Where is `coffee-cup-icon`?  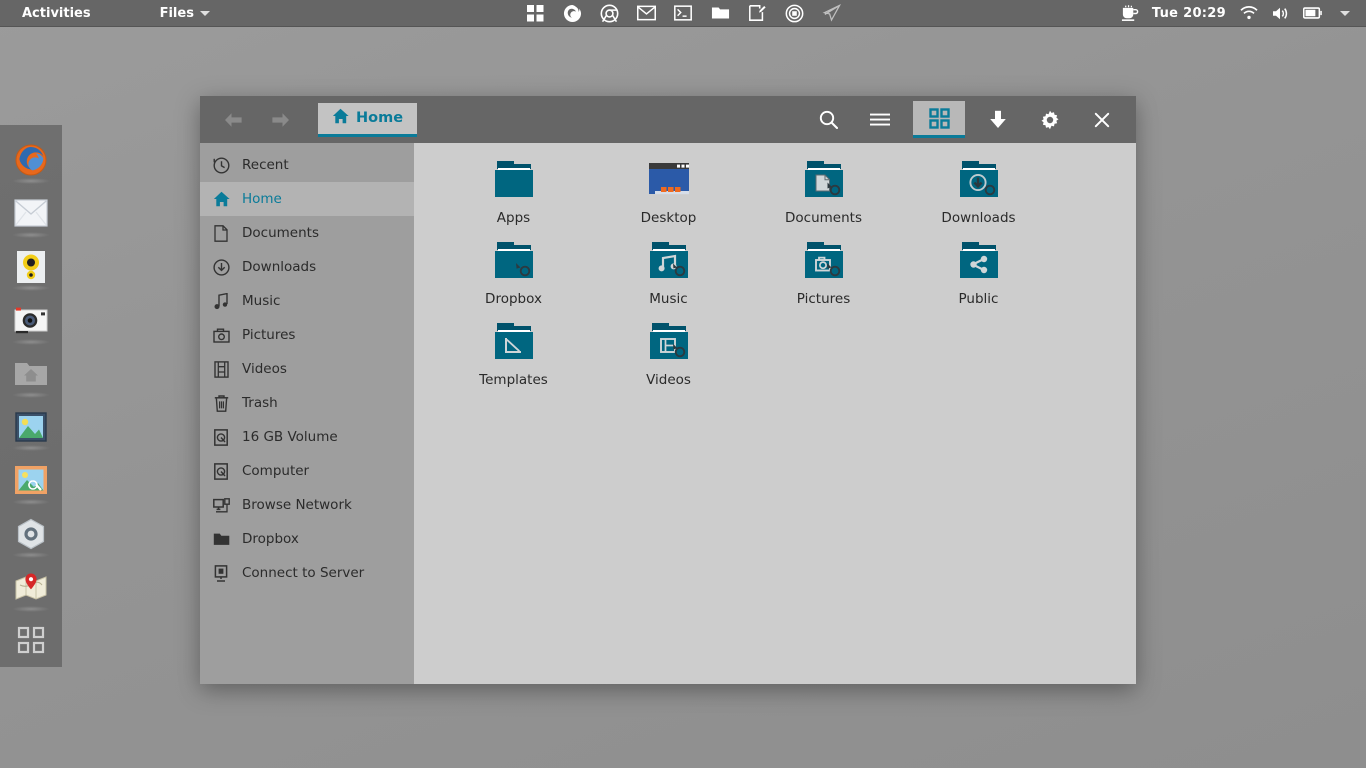
coffee-cup-icon is located at coordinates (1129, 13).